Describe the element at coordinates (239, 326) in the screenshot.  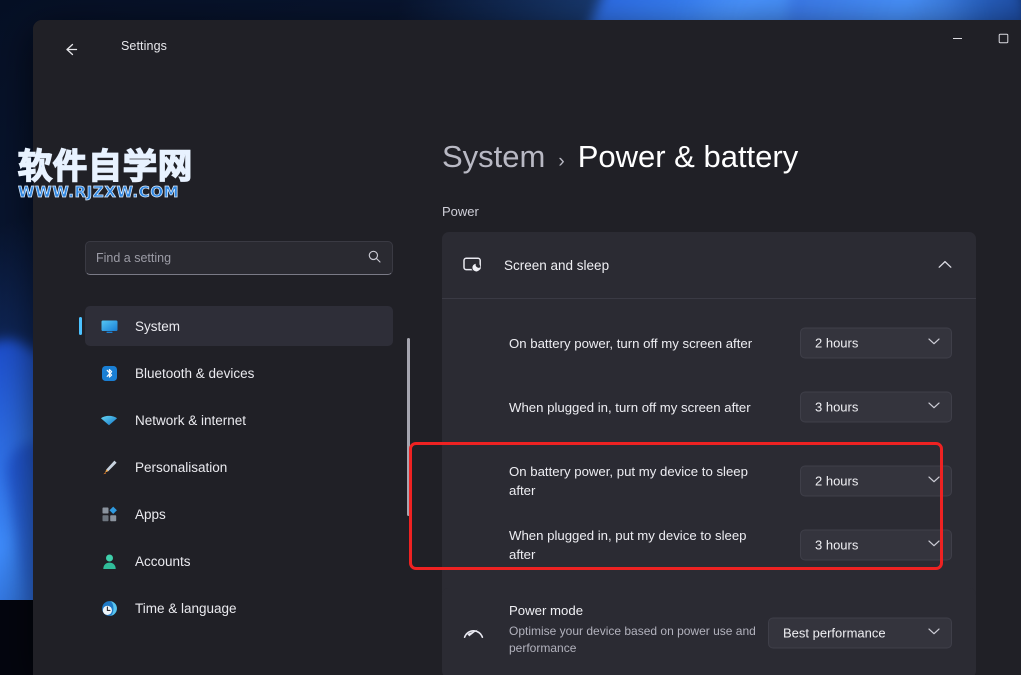
I see `sidebar-item-system: System` at that location.